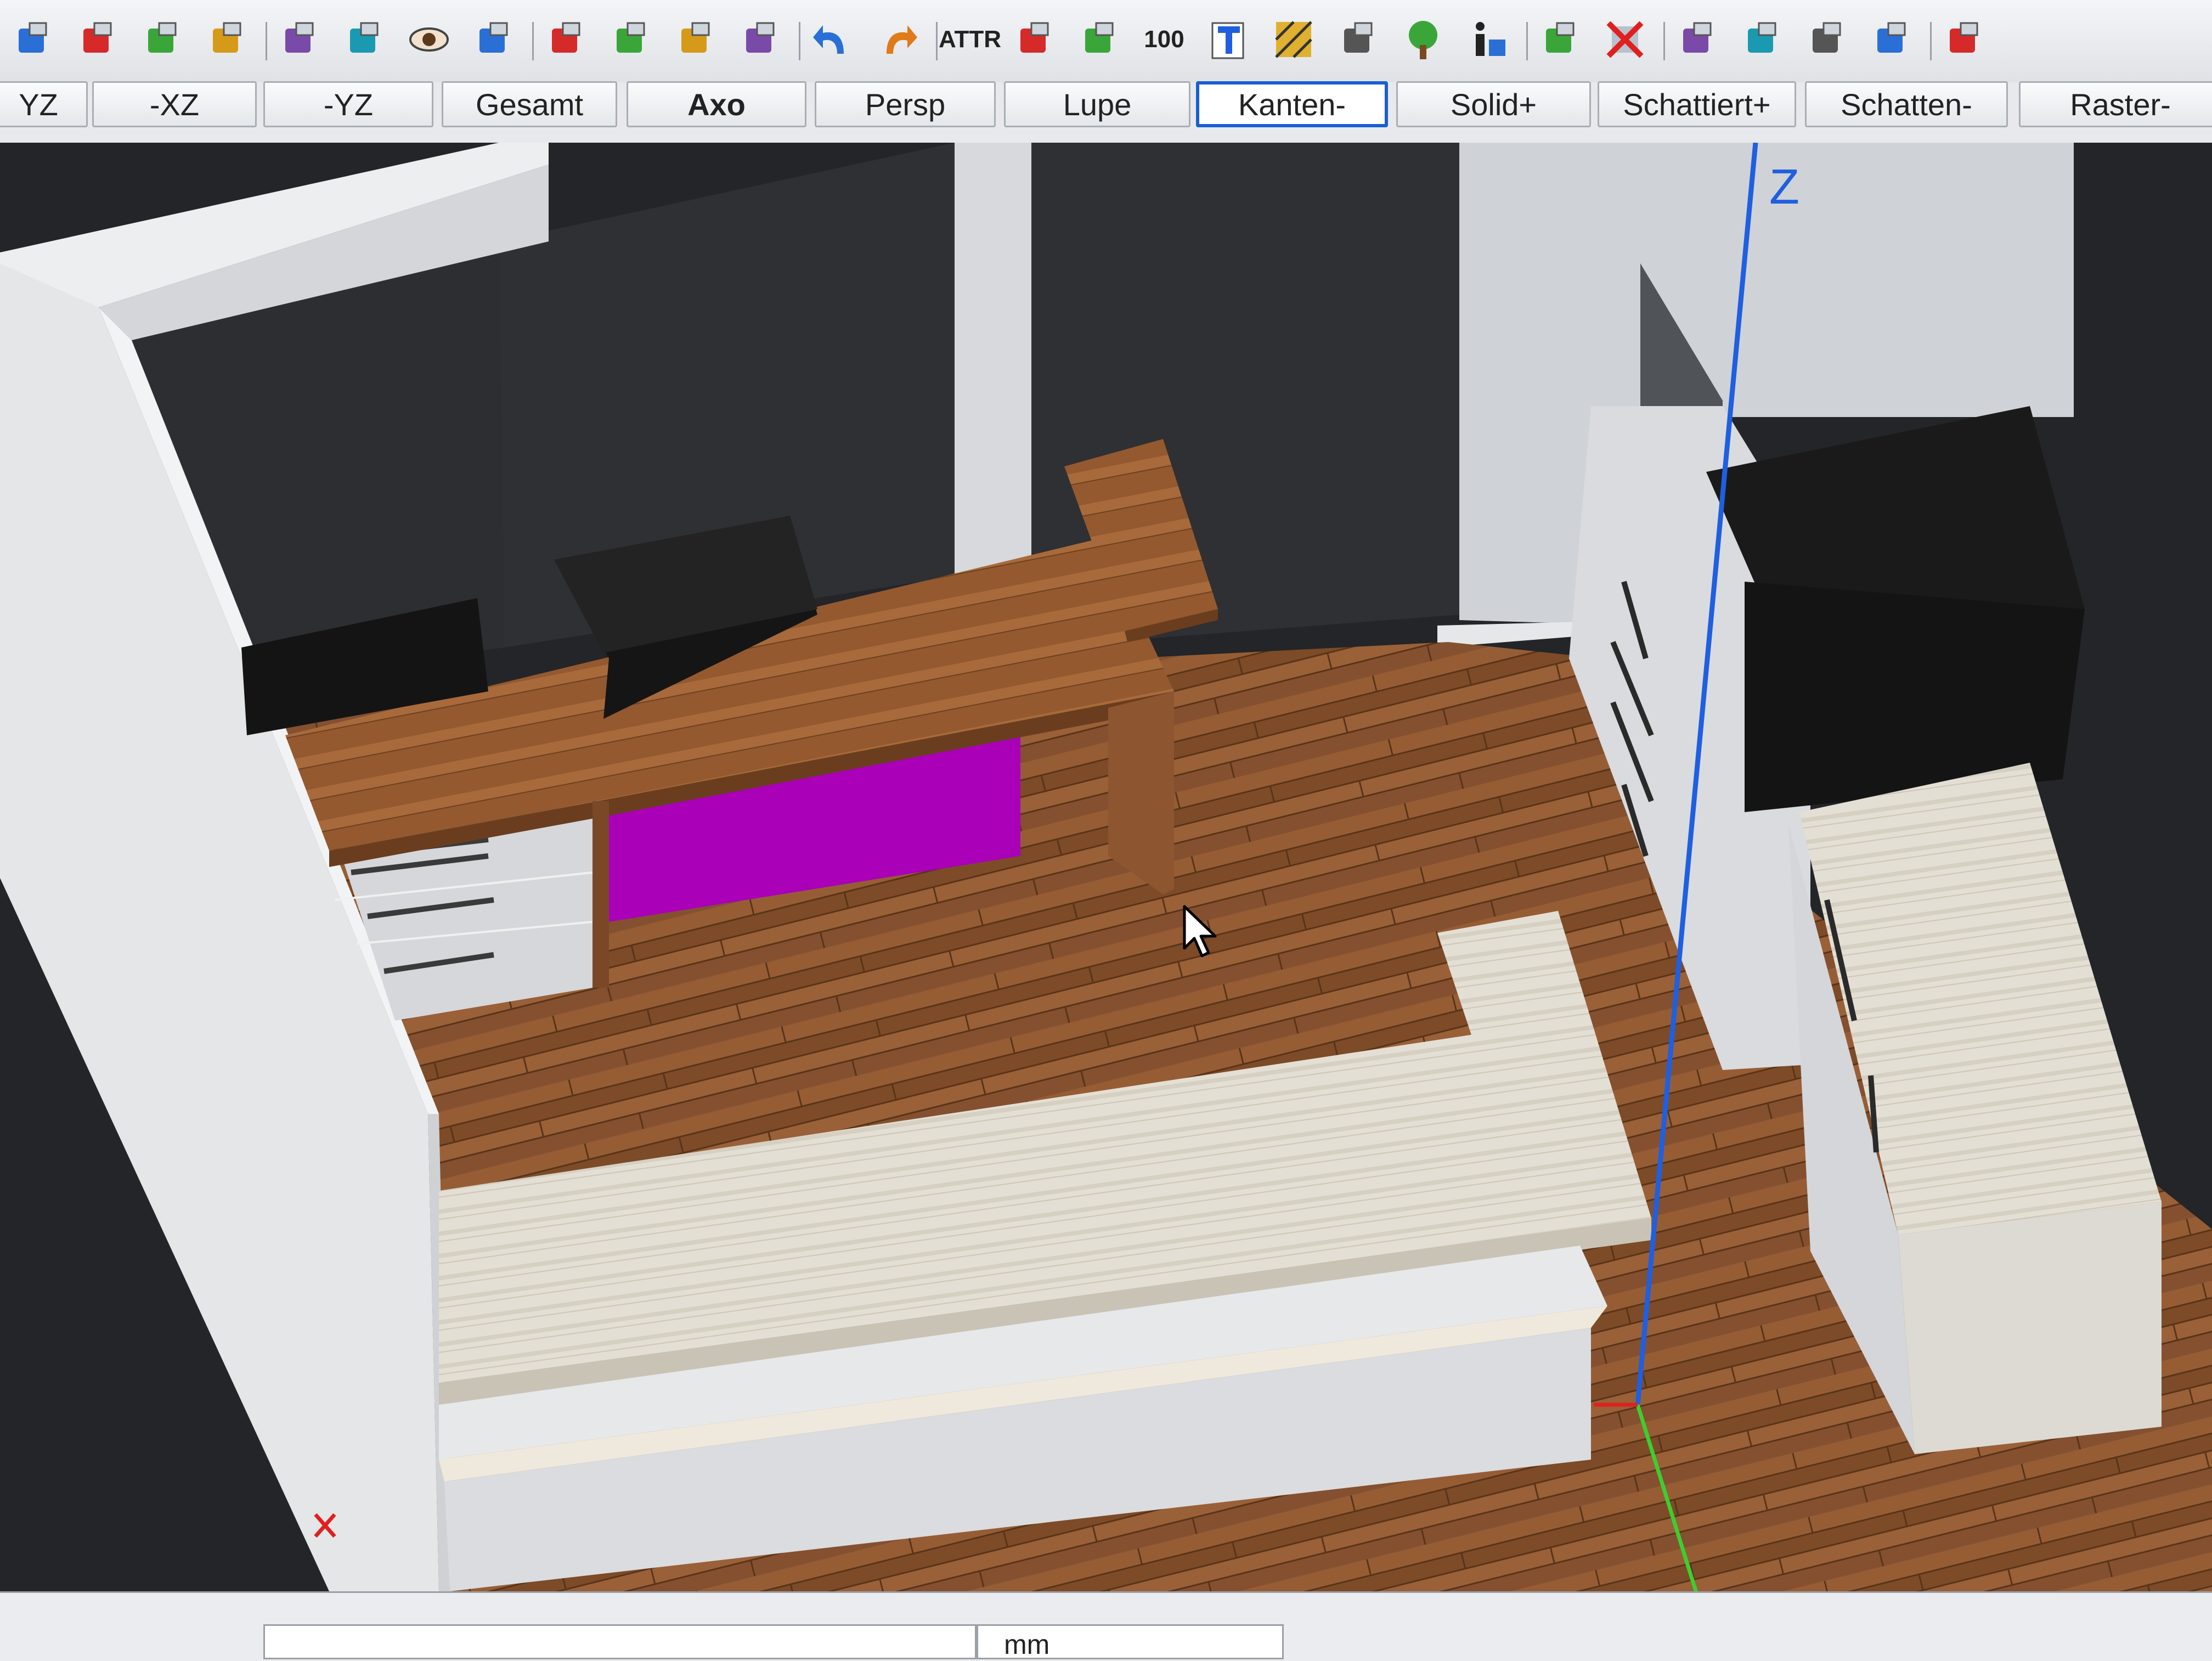  Describe the element at coordinates (716, 104) in the screenshot. I see `view-axo-button: Axo` at that location.